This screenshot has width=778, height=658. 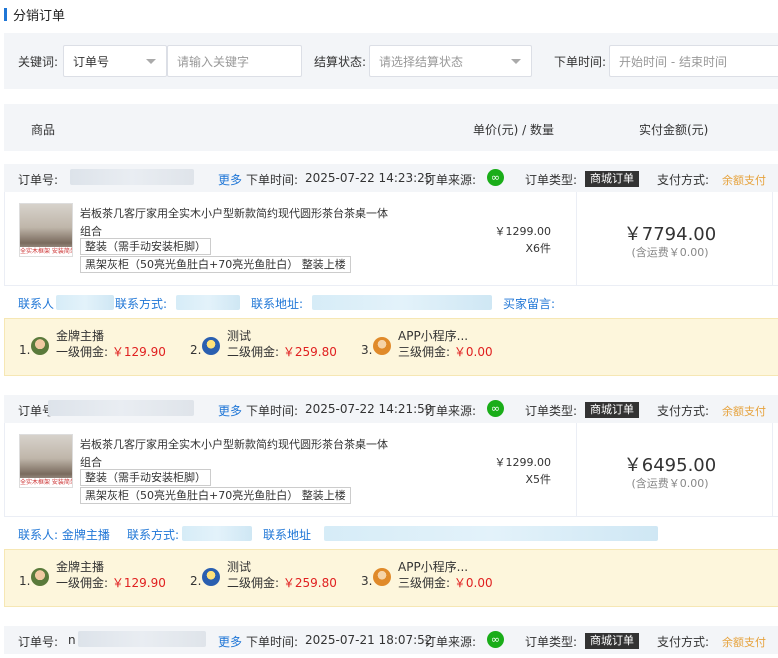 What do you see at coordinates (693, 61) in the screenshot?
I see `date-range-input: 开始时间 - 结束时间` at bounding box center [693, 61].